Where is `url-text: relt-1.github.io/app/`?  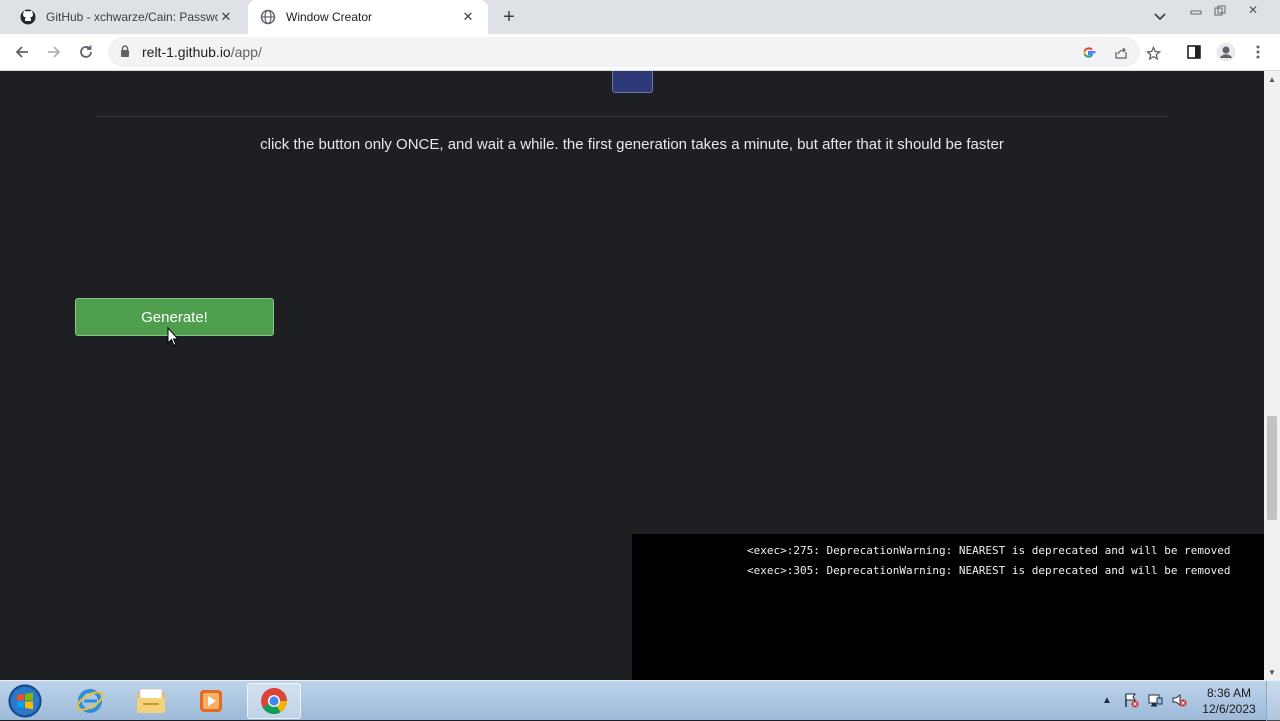
url-text: relt-1.github.io/app/ is located at coordinates (202, 52).